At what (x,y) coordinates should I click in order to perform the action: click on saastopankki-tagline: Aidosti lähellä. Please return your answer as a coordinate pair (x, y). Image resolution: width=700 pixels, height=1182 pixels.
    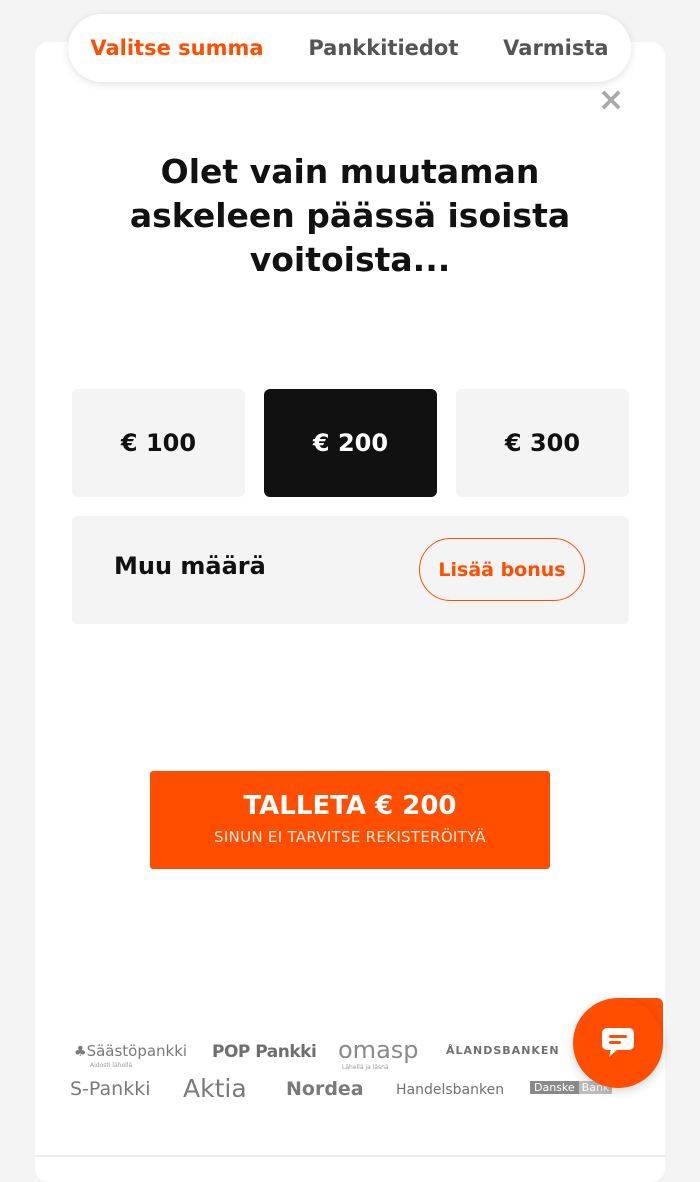
    Looking at the image, I should click on (111, 1065).